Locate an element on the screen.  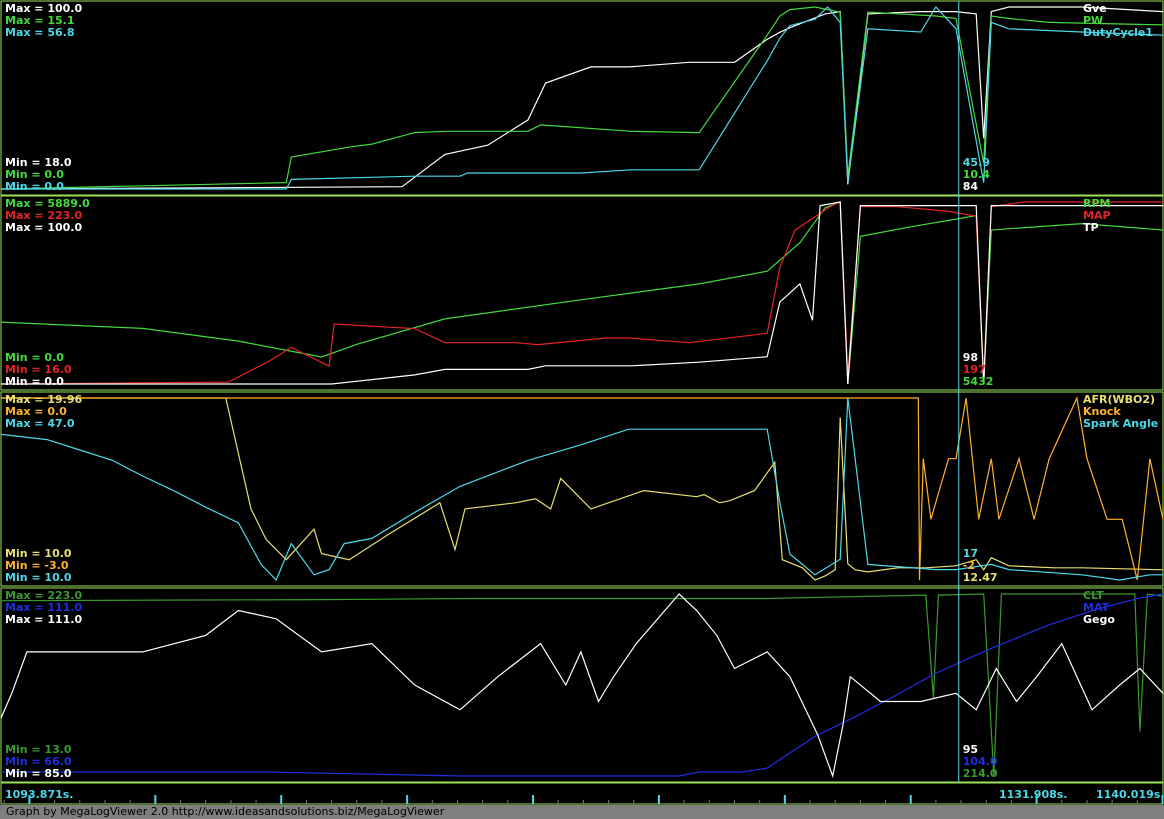
min-label-tp: Min = 0.0 is located at coordinates (34, 381).